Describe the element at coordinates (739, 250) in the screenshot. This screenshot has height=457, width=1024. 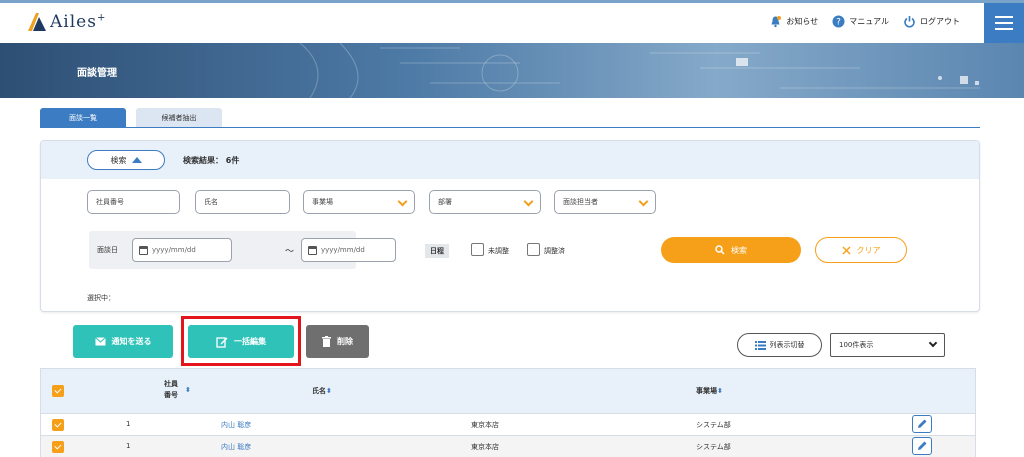
I see `search-button-label: 検索` at that location.